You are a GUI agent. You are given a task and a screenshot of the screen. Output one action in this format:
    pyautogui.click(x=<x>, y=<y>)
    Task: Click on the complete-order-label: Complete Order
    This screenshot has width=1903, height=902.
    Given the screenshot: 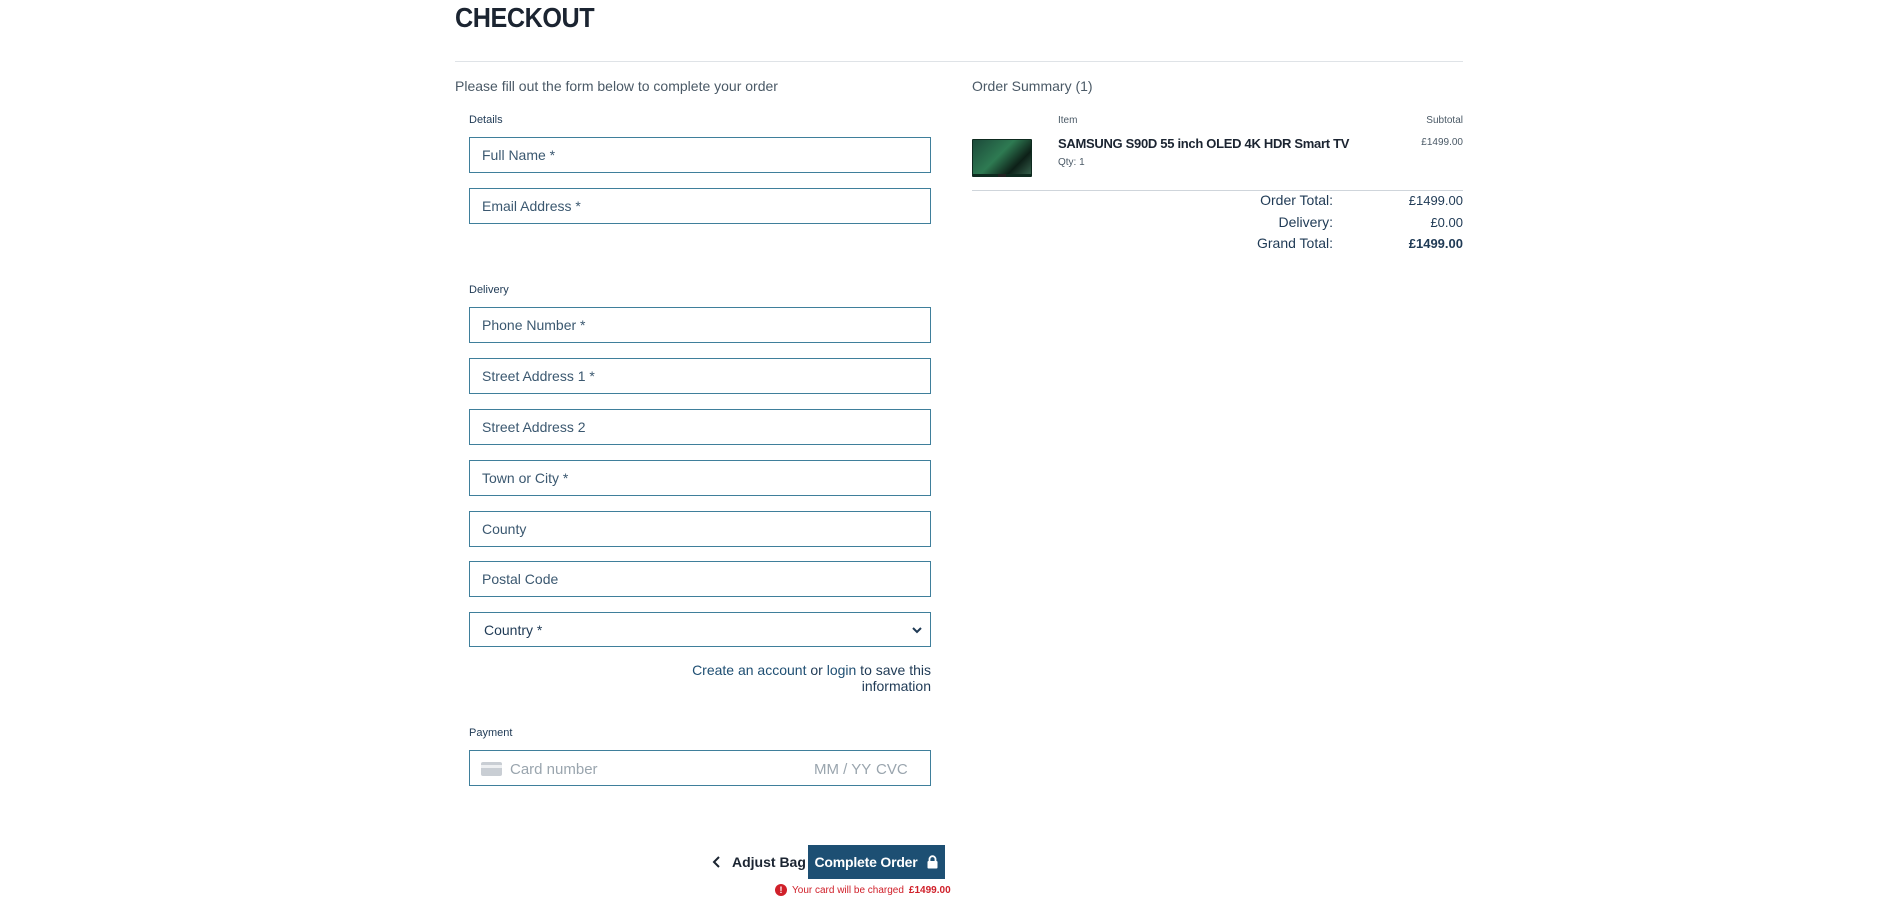 What is the action you would take?
    pyautogui.click(x=866, y=862)
    